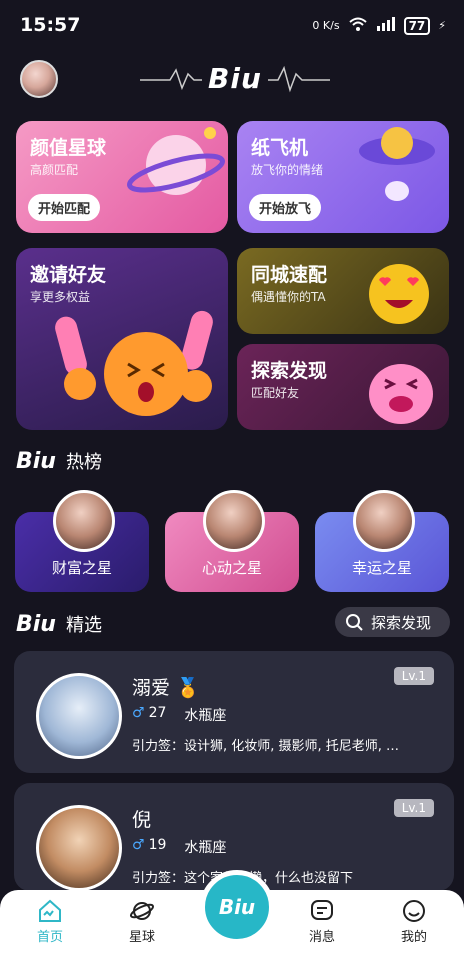  Describe the element at coordinates (49, 937) in the screenshot. I see `tab-label: 首页` at that location.